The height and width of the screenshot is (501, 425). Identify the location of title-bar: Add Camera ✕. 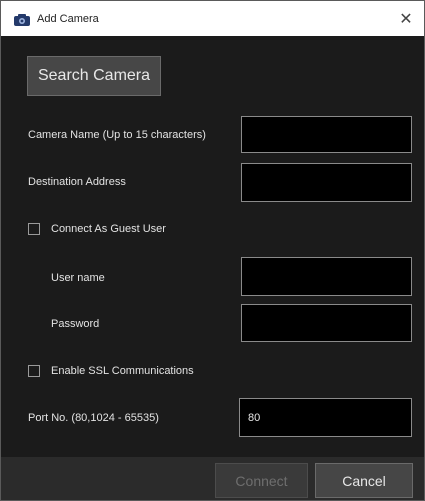
(212, 18).